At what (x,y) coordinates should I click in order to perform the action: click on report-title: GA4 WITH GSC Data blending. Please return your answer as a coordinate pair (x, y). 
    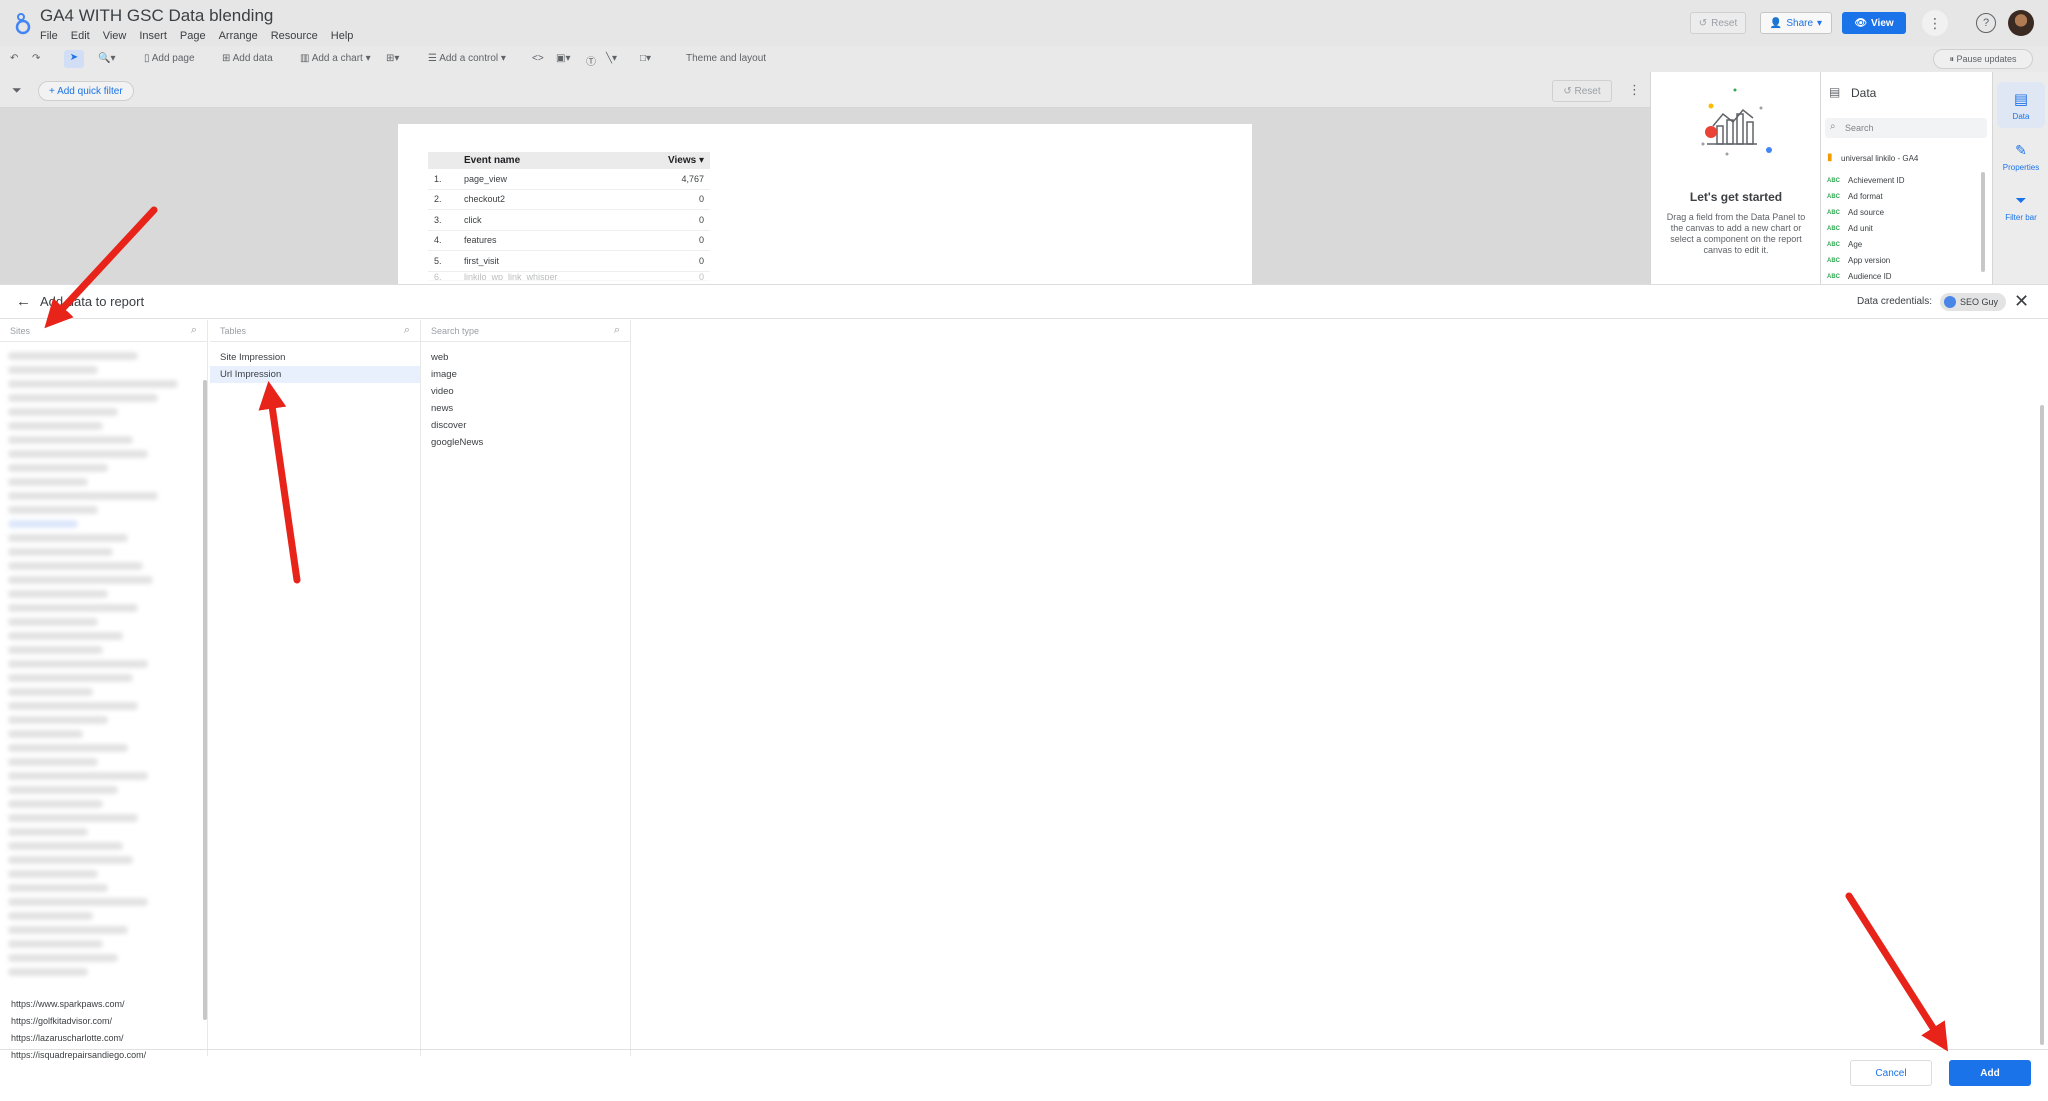
    Looking at the image, I should click on (156, 16).